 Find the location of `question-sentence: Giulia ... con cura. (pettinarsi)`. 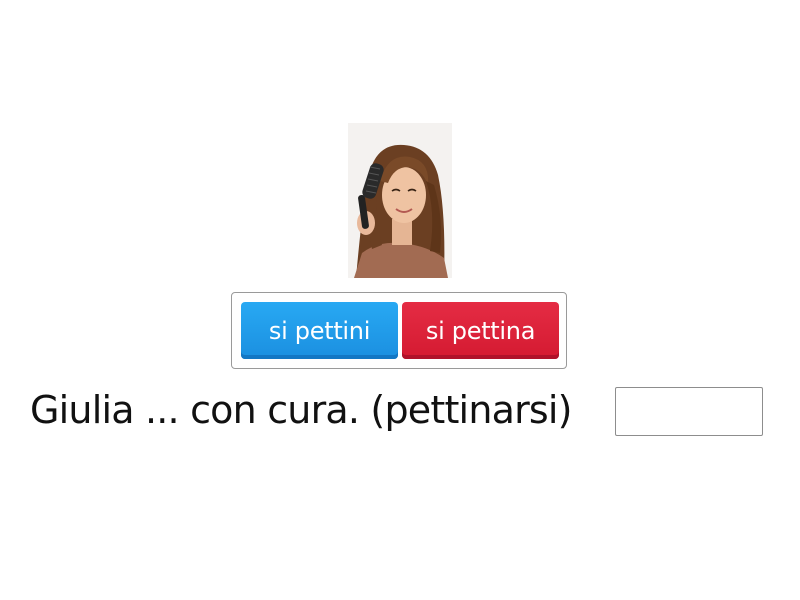

question-sentence: Giulia ... con cura. (pettinarsi) is located at coordinates (301, 410).